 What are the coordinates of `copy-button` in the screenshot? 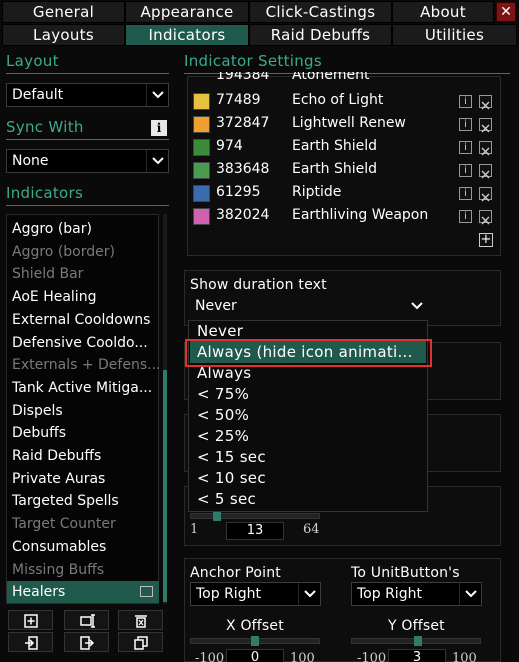 It's located at (140, 642).